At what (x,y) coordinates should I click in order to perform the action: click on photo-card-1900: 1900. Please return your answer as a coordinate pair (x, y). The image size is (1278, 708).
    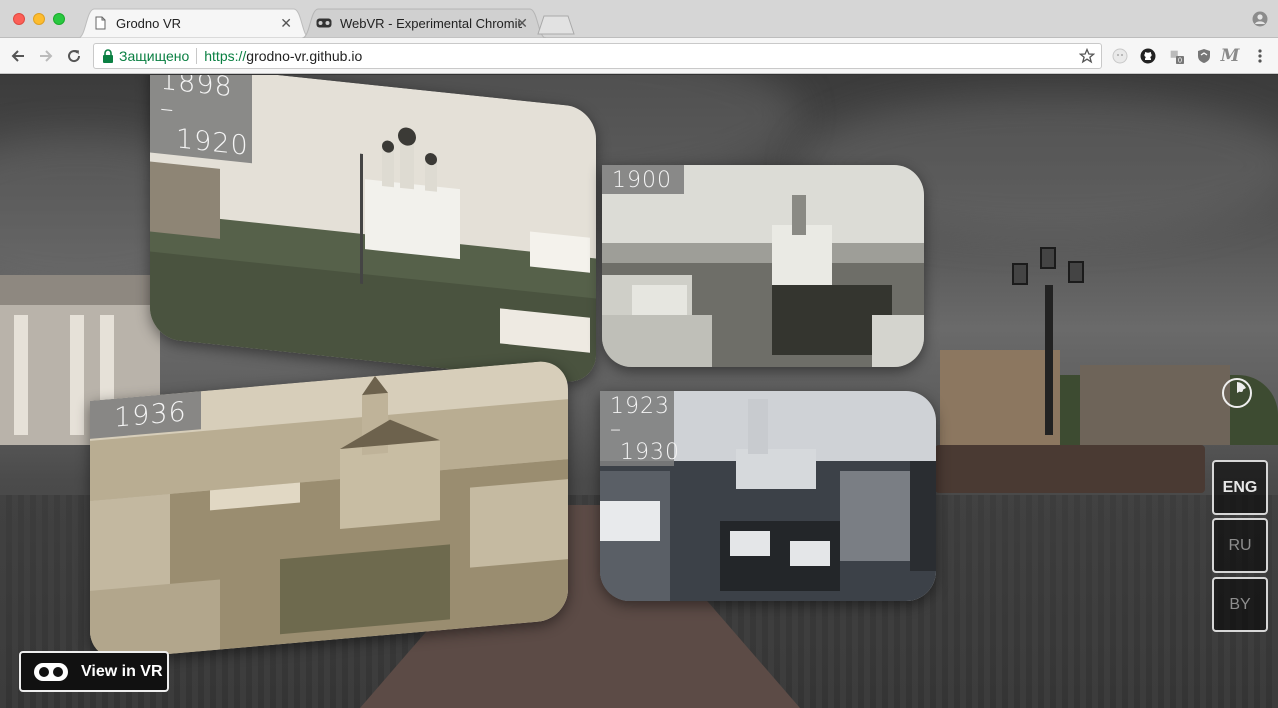
    Looking at the image, I should click on (763, 266).